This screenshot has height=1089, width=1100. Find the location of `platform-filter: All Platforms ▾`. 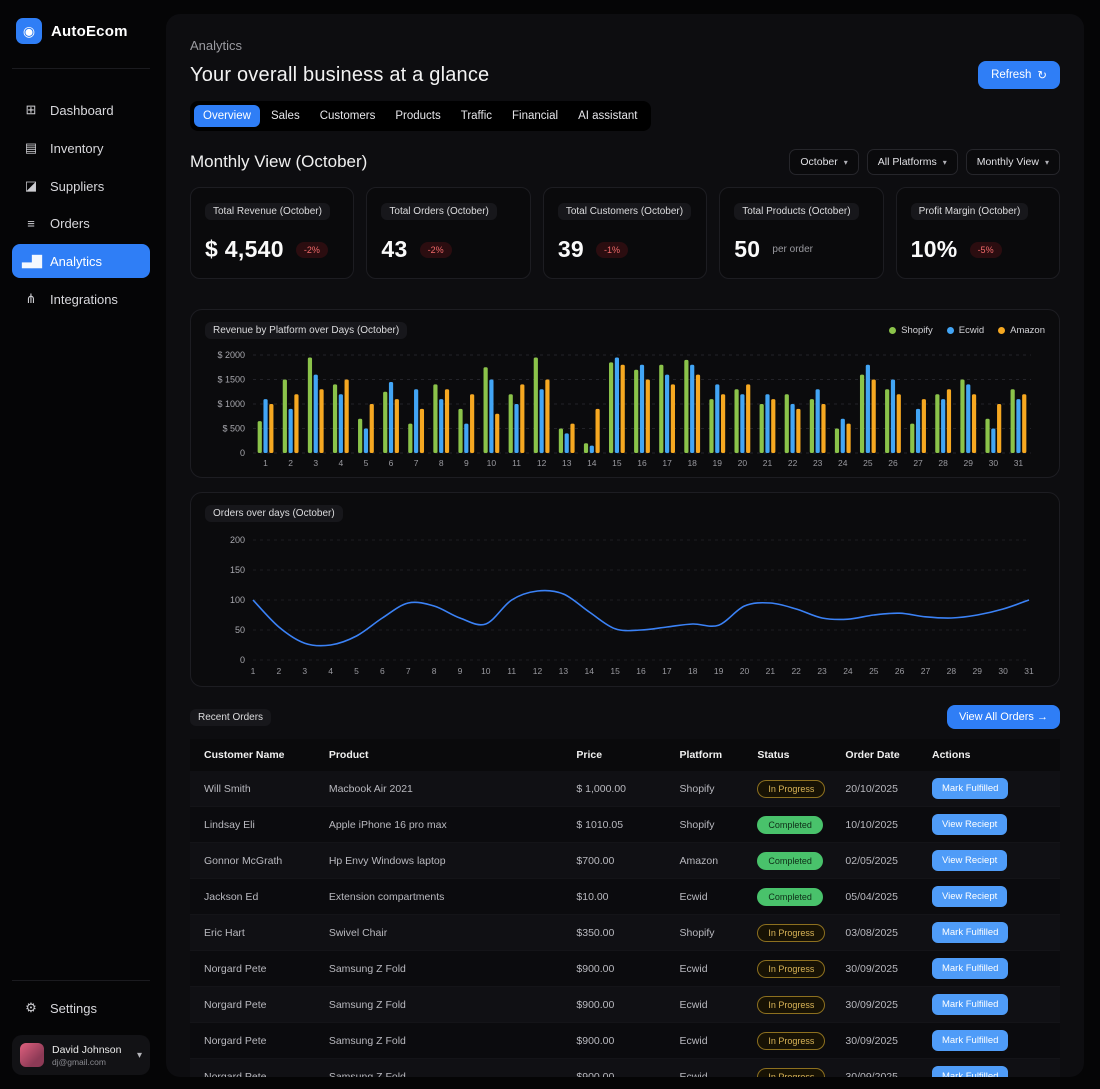

platform-filter: All Platforms ▾ is located at coordinates (912, 162).